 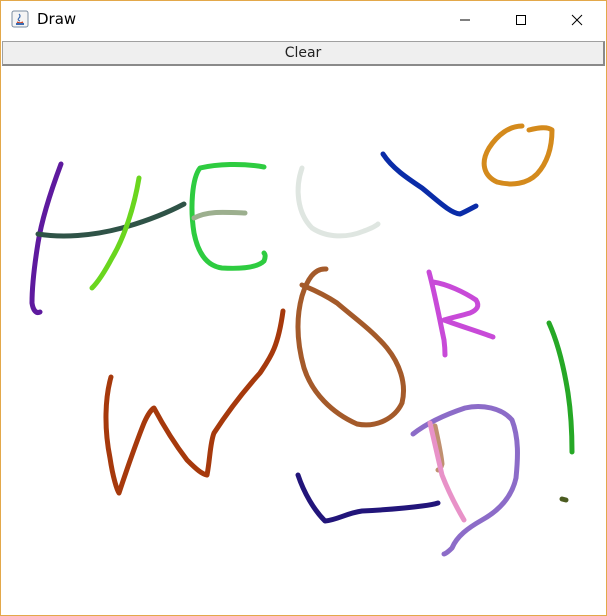 I want to click on stroke-d-purple, so click(x=465, y=480).